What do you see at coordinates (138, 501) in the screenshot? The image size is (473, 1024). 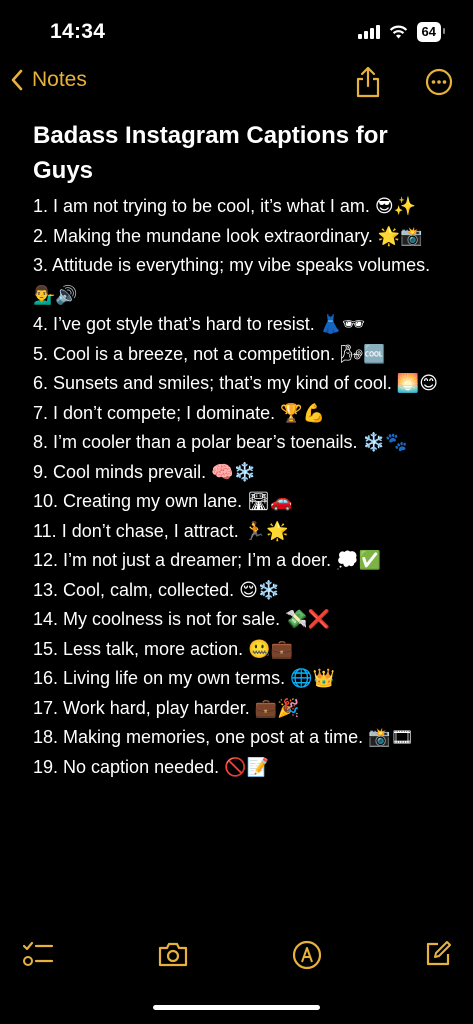 I see `caption-text: 10. Creating my own lane.` at bounding box center [138, 501].